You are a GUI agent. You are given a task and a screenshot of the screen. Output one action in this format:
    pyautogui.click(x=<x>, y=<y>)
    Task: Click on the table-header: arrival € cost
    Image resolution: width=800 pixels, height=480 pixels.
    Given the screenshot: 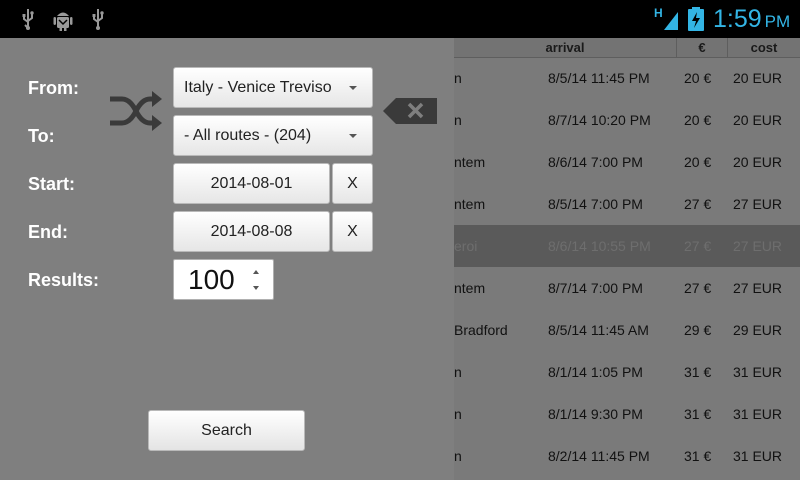 What is the action you would take?
    pyautogui.click(x=627, y=48)
    